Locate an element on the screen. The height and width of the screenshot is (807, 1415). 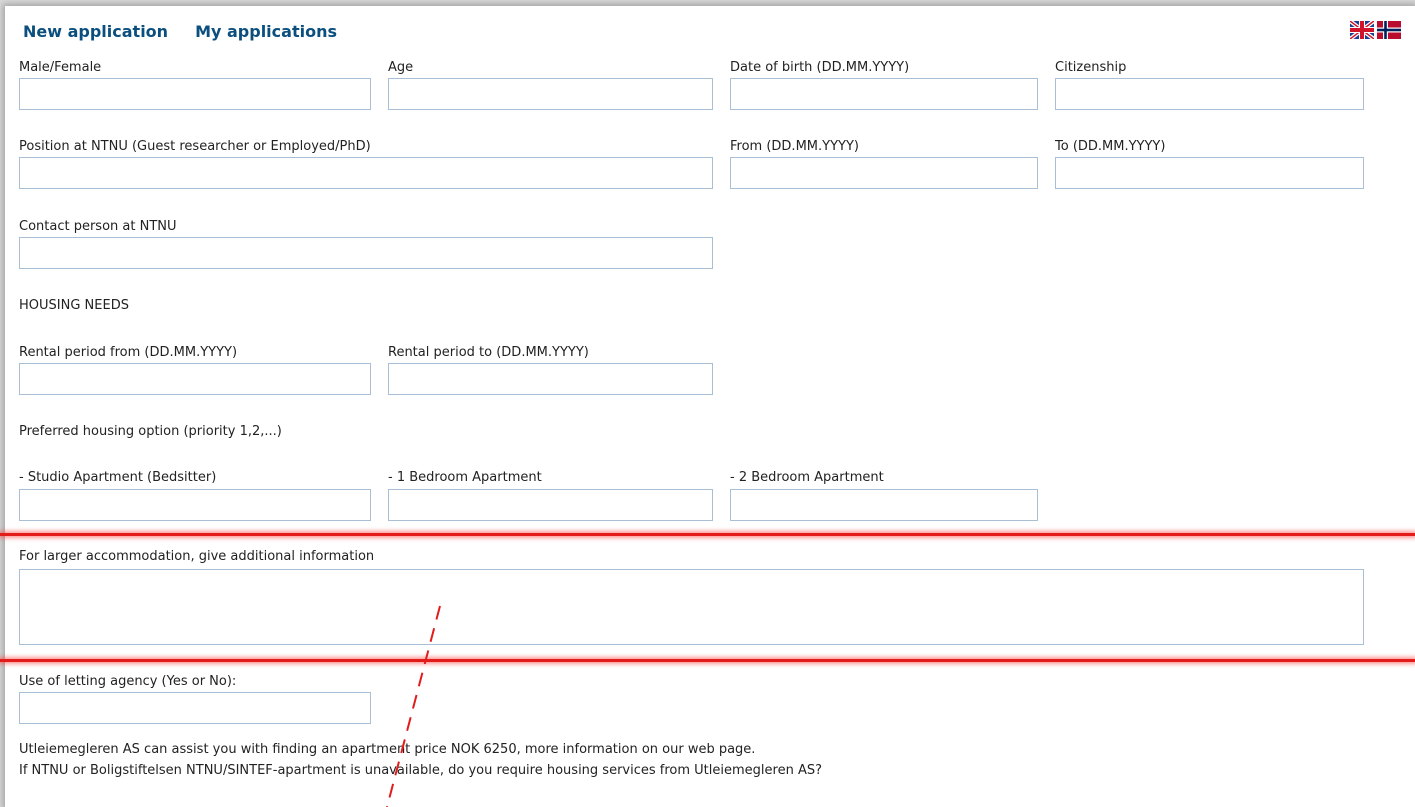
norwegian-flag-icon is located at coordinates (1389, 30).